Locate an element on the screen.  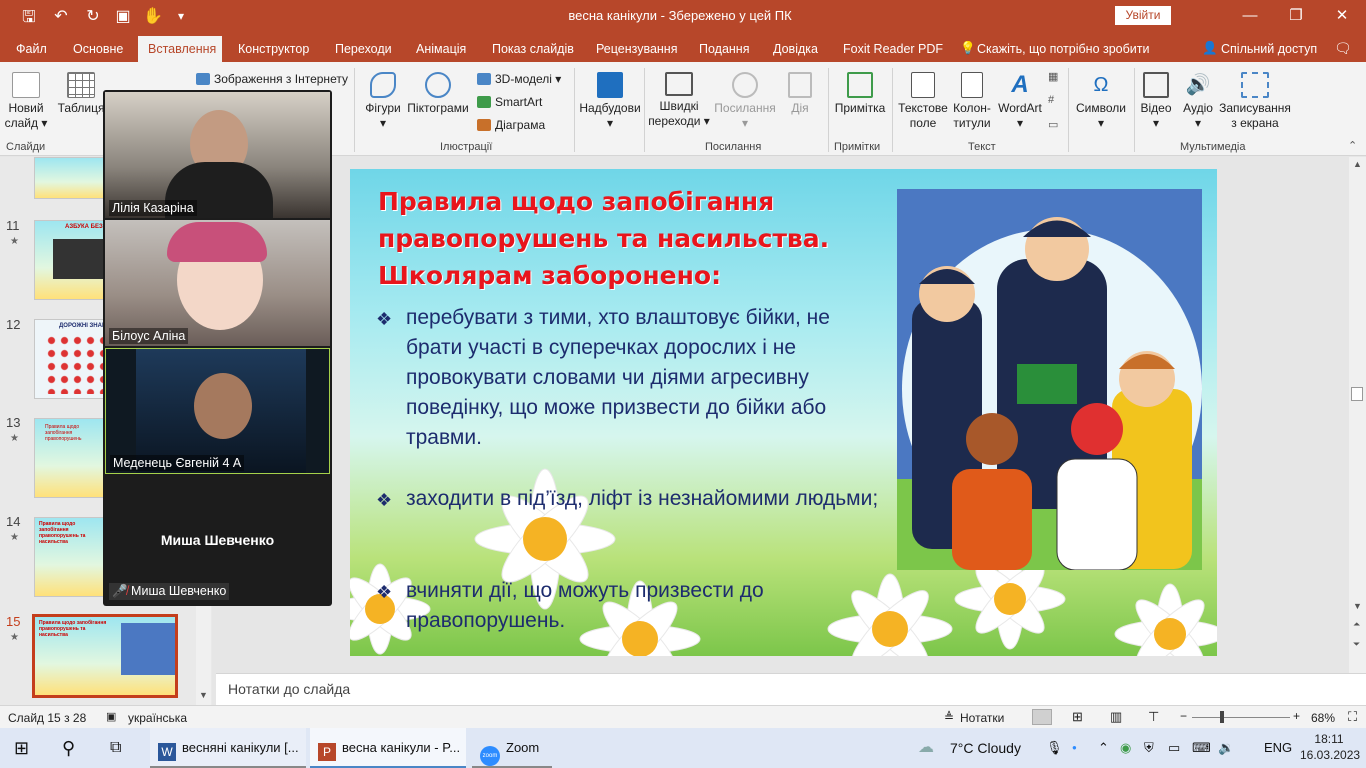
notes-placeholder: Нотатки до слайда is located at coordinates (289, 689).